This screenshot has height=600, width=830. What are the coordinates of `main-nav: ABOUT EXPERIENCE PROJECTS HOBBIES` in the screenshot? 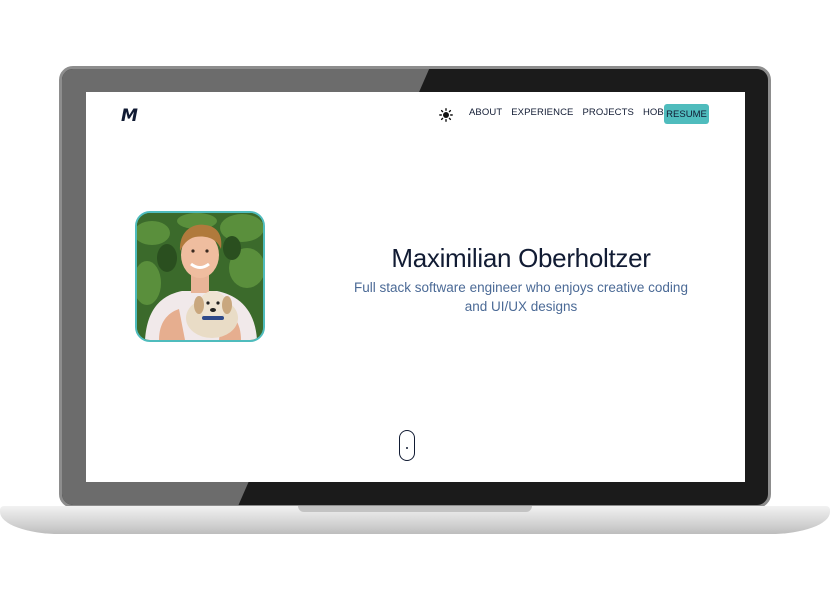 It's located at (582, 112).